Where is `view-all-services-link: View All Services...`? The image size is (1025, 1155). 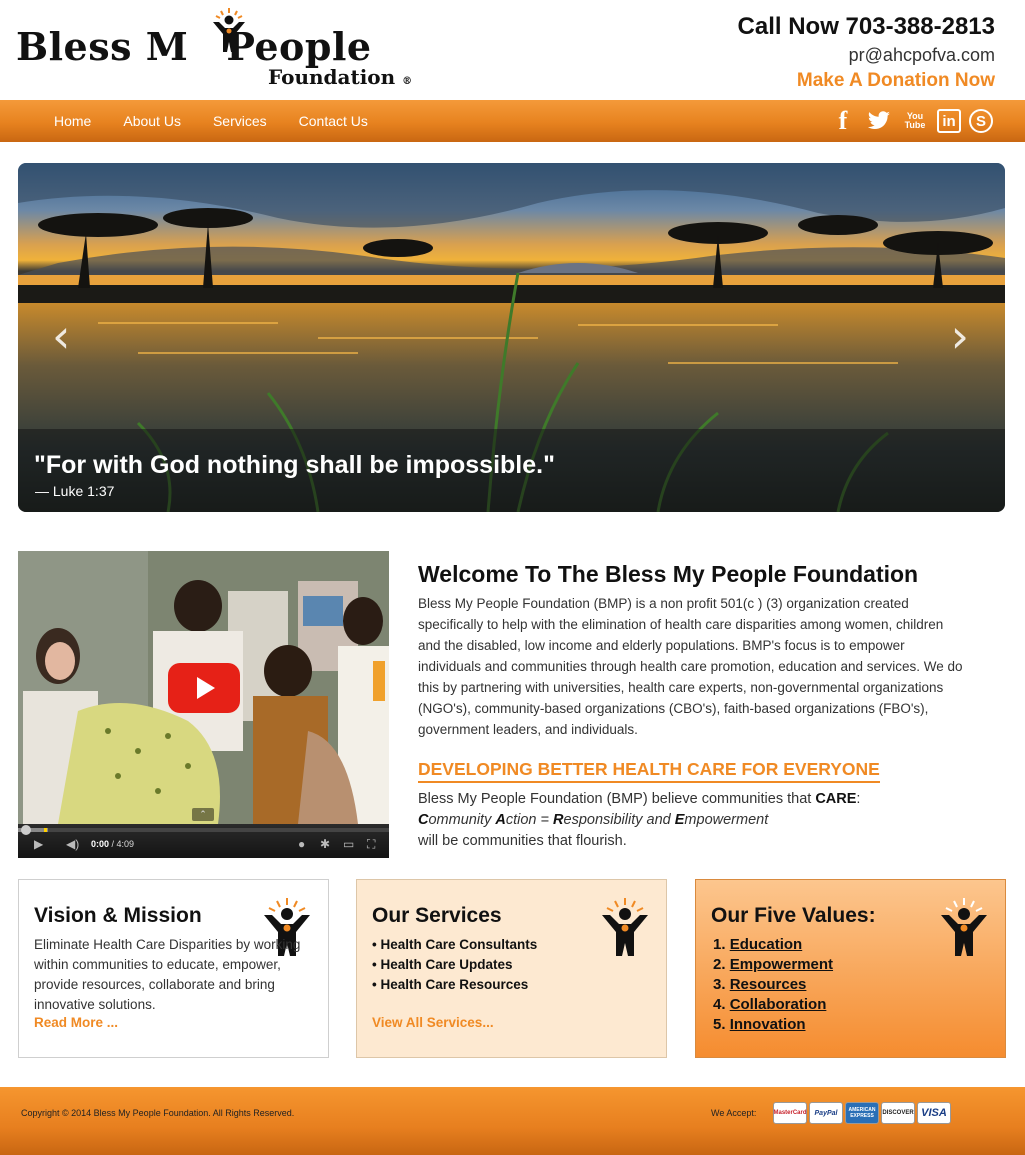 view-all-services-link: View All Services... is located at coordinates (433, 1022).